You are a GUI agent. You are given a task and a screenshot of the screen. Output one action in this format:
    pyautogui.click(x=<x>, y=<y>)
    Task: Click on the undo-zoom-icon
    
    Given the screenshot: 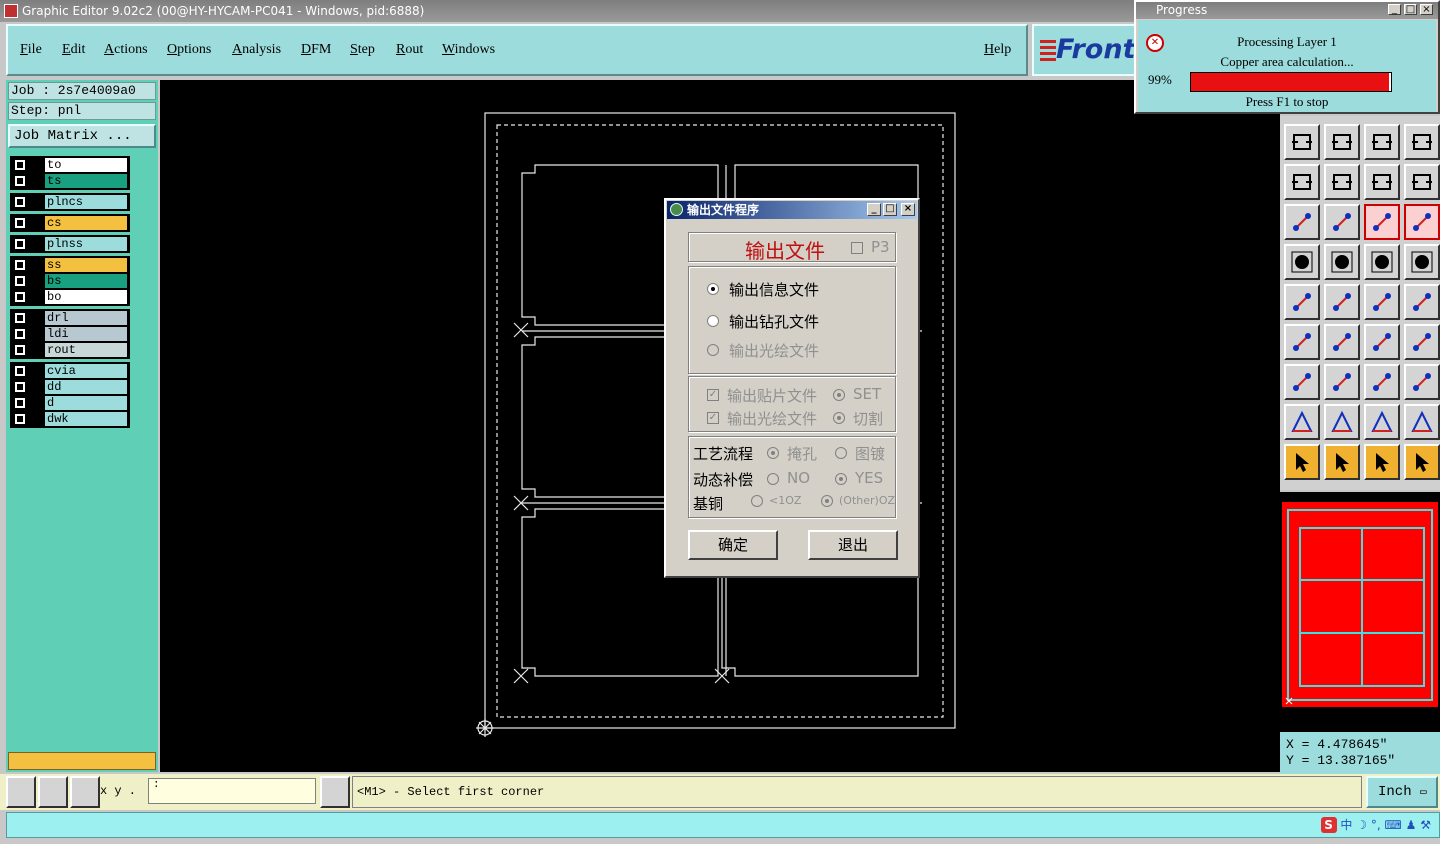 What is the action you would take?
    pyautogui.click(x=1382, y=142)
    